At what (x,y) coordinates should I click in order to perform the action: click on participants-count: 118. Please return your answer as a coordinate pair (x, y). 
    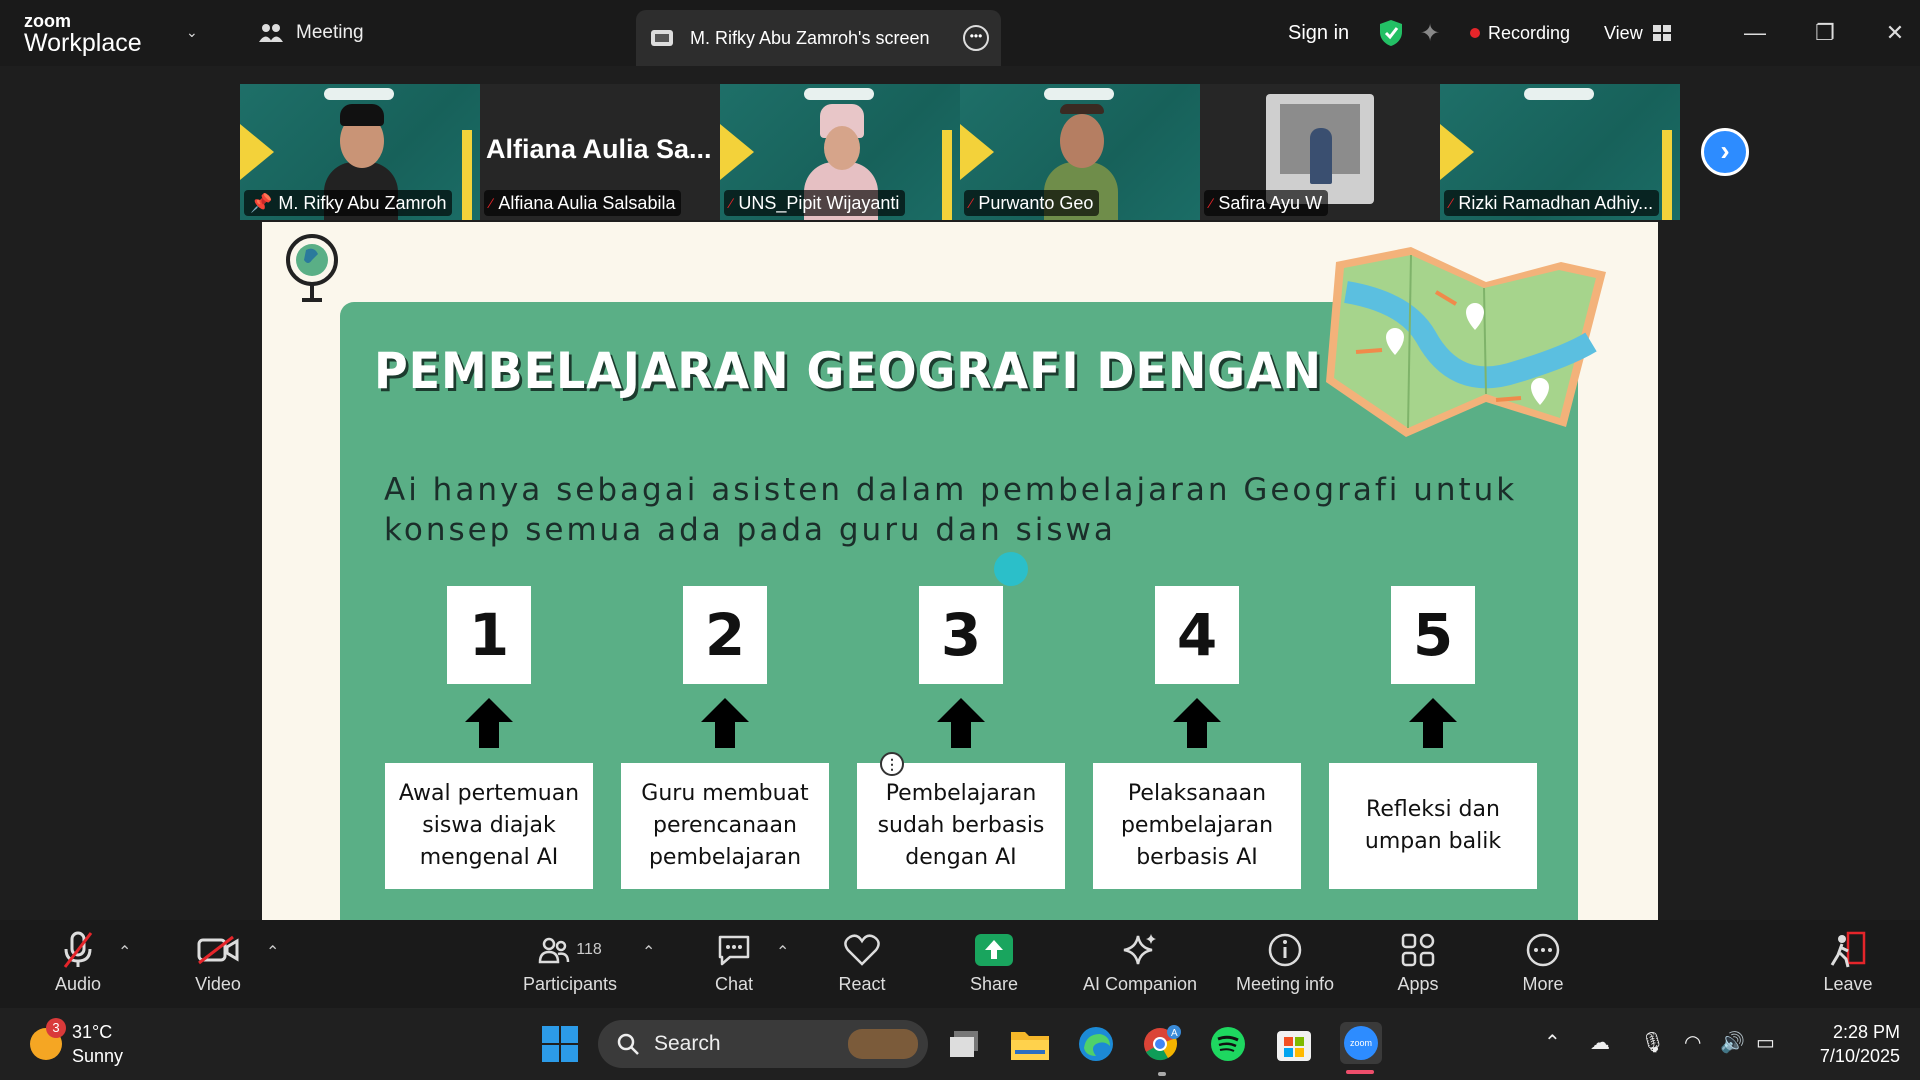
    Looking at the image, I should click on (589, 949).